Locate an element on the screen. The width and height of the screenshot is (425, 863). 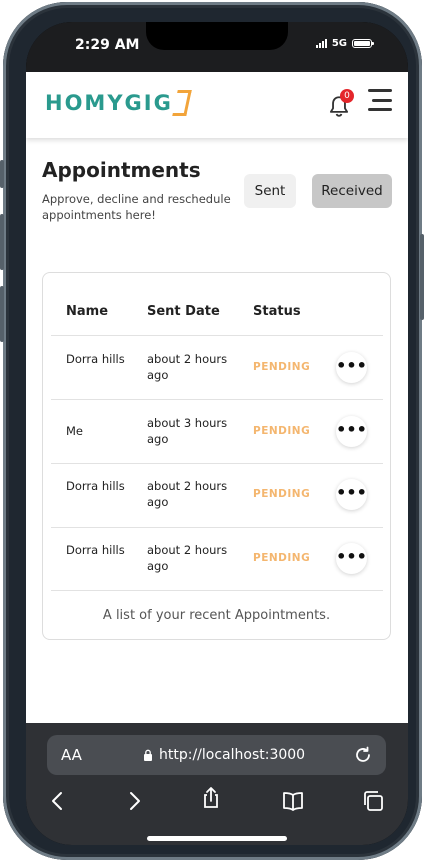
back-icon is located at coordinates (58, 801).